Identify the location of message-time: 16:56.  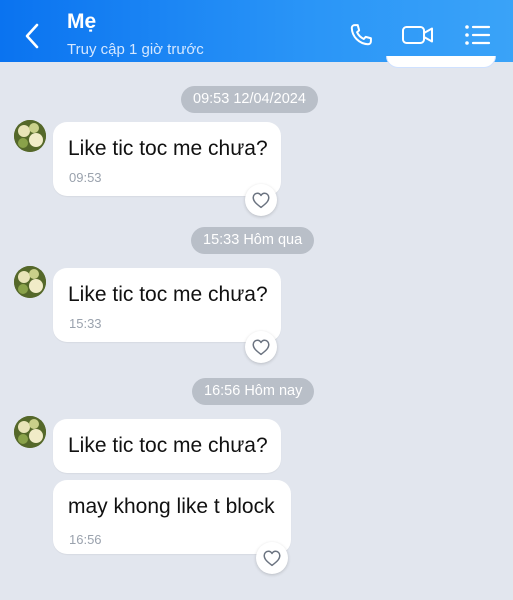
(85, 539).